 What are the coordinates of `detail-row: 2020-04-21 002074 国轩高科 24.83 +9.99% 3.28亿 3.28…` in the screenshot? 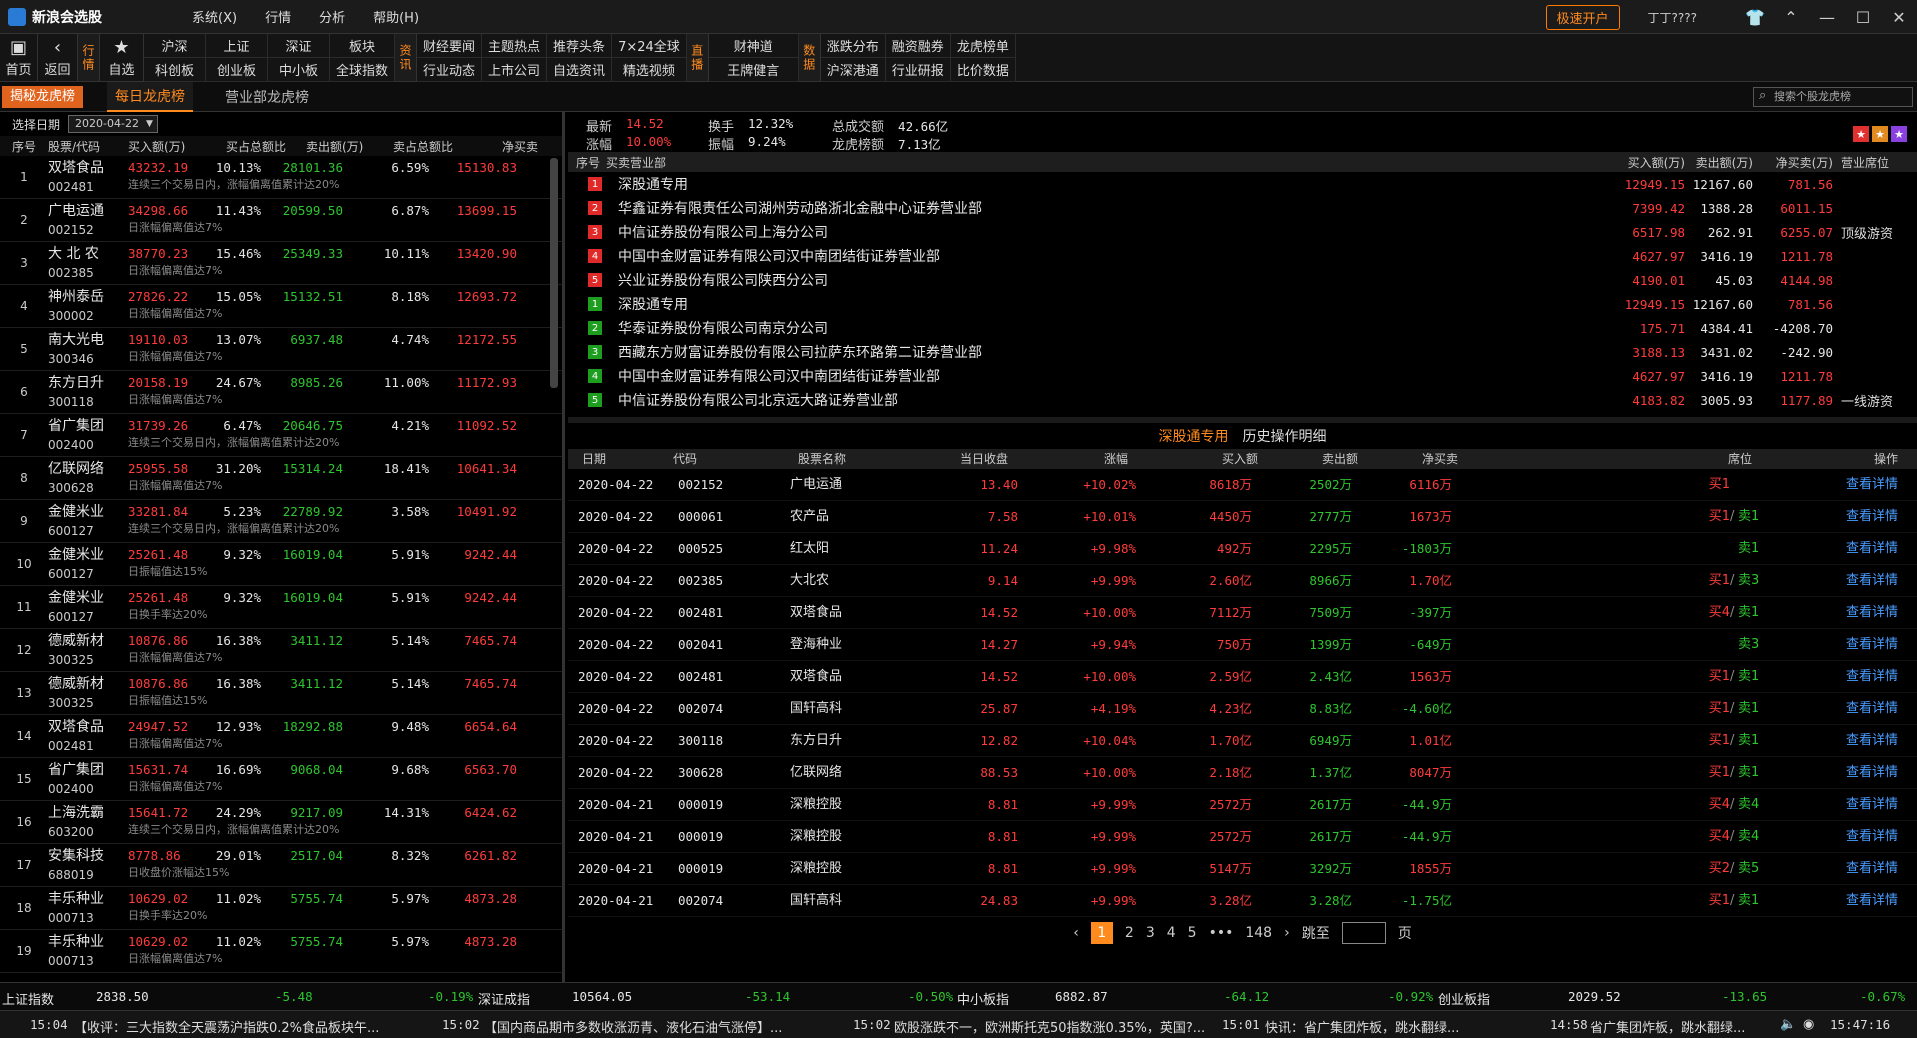 It's located at (1242, 901).